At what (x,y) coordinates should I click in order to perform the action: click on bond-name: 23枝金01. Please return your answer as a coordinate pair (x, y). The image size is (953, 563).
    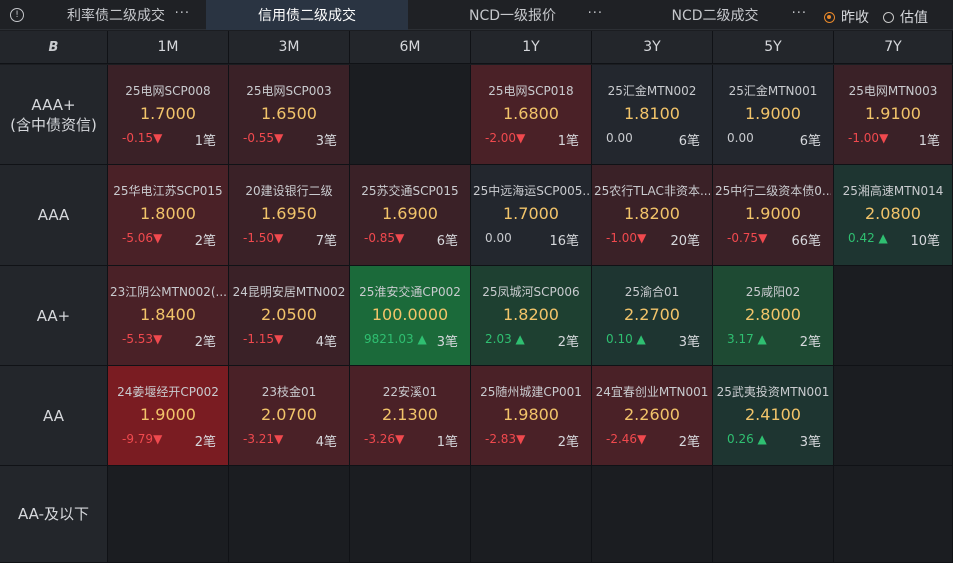
    Looking at the image, I should click on (289, 392).